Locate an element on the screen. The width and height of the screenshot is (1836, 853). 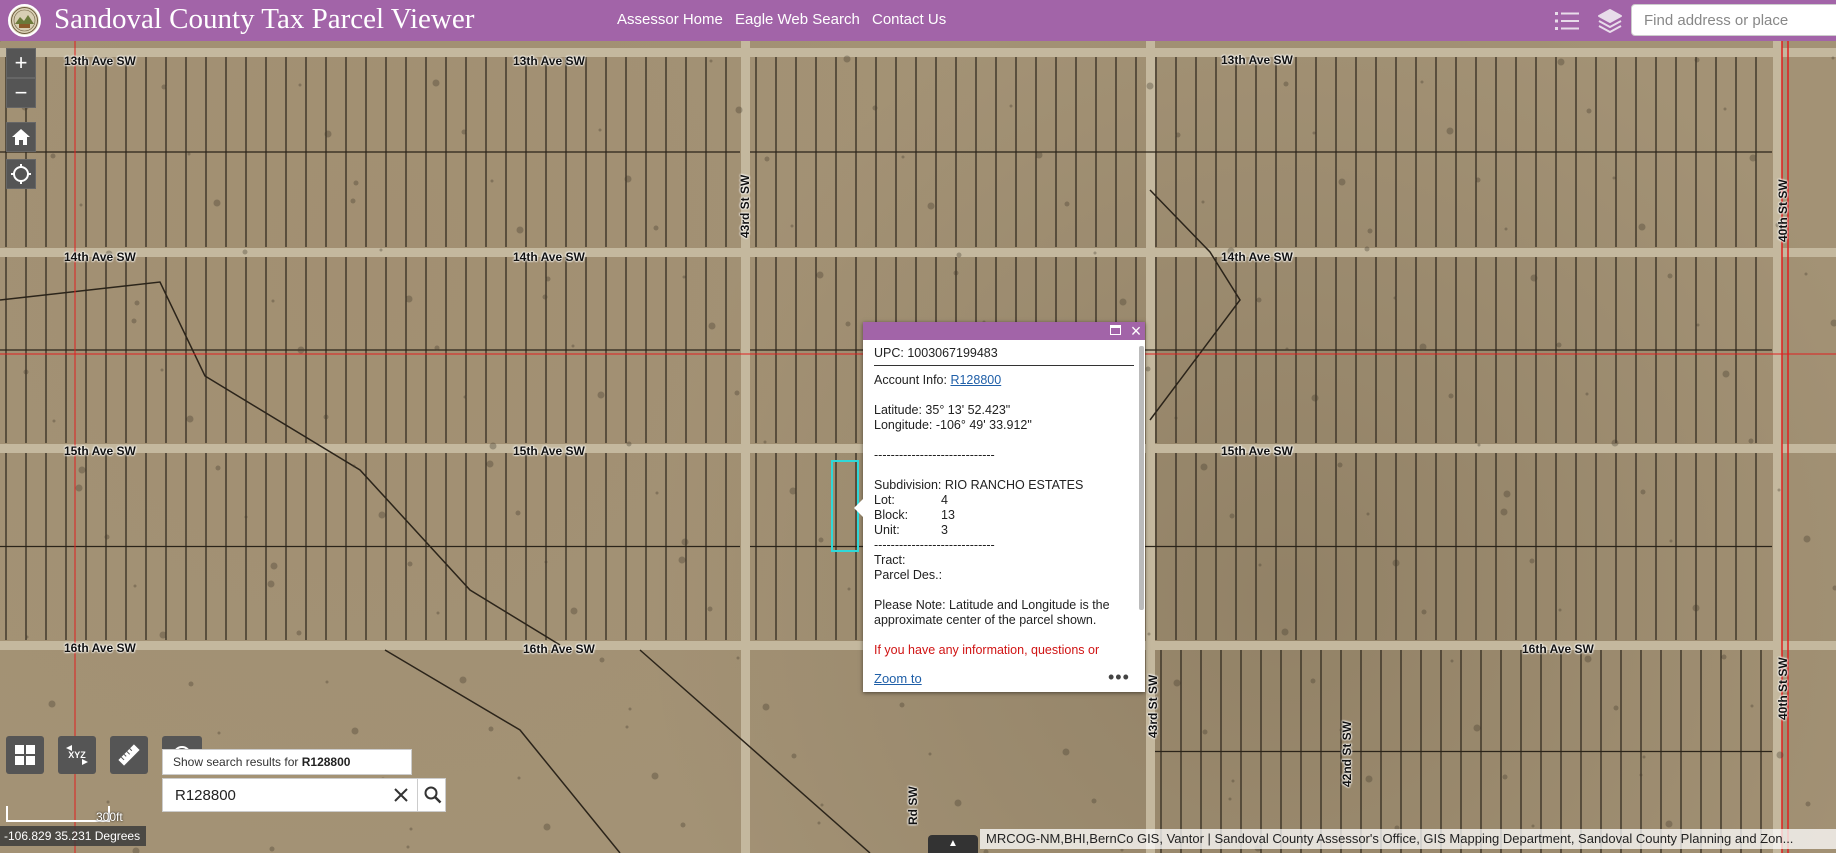
coordinate-tool-button: XYZ is located at coordinates (77, 755).